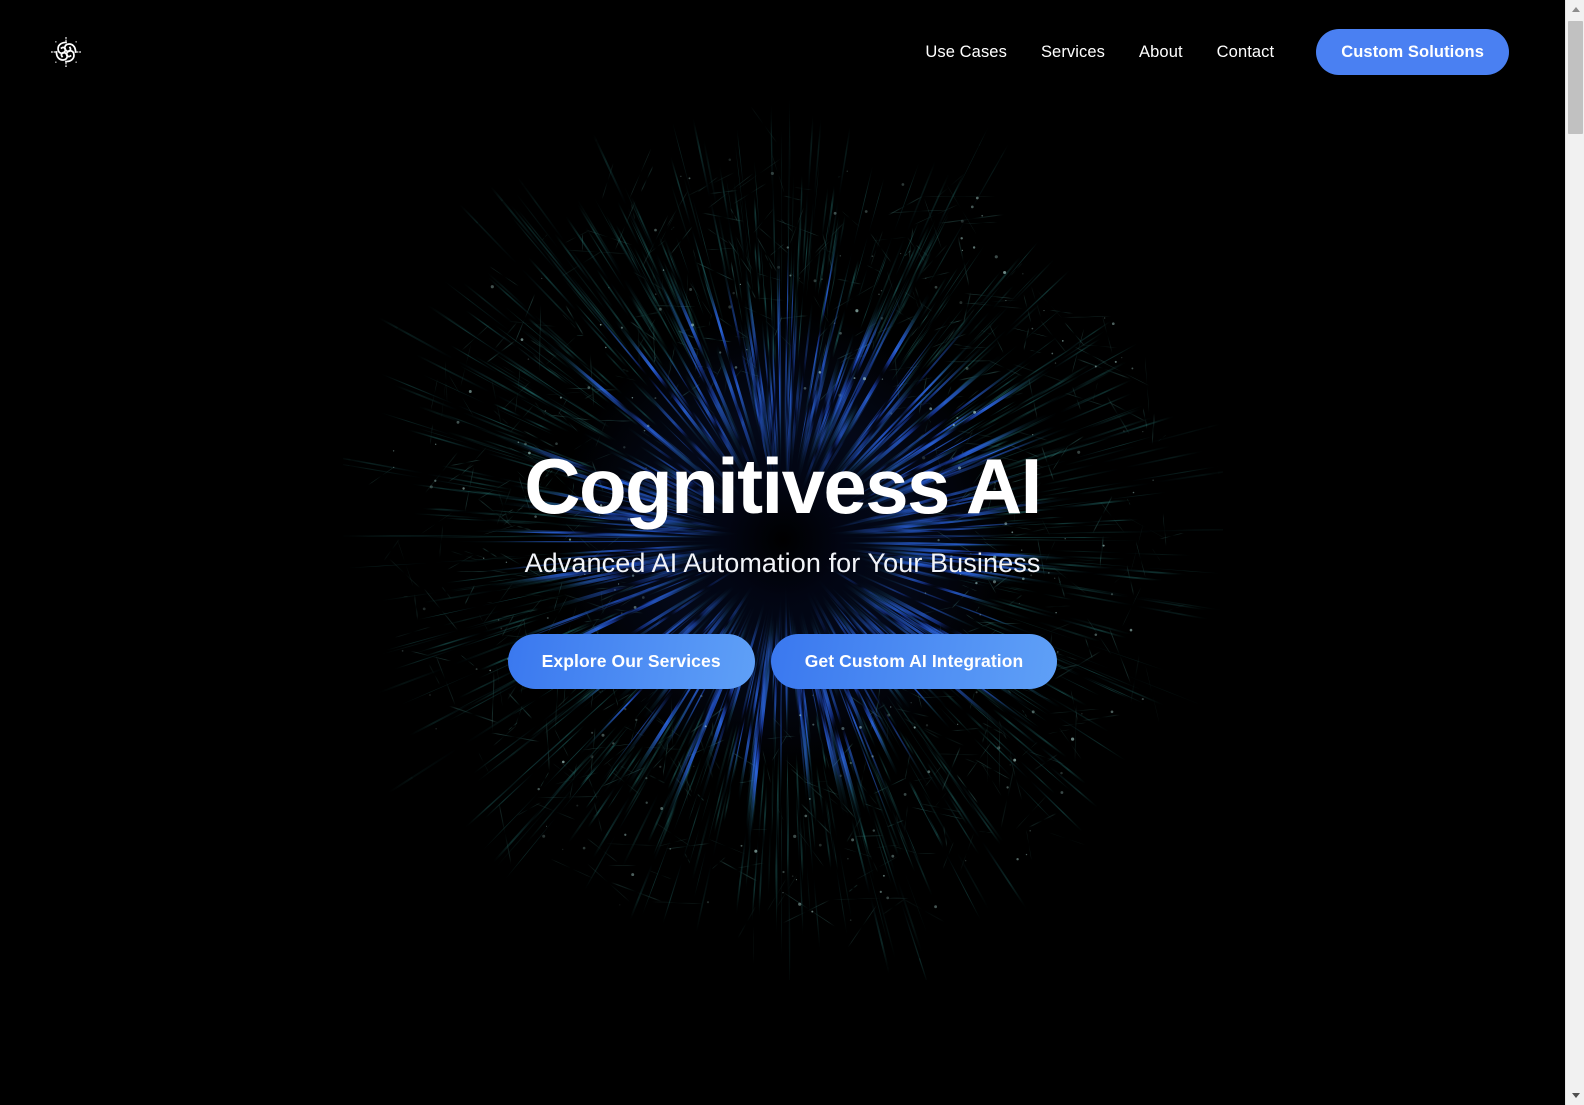 This screenshot has height=1105, width=1584. Describe the element at coordinates (782, 563) in the screenshot. I see `hero-subtitle: Advanced AI Automation for Your Business` at that location.